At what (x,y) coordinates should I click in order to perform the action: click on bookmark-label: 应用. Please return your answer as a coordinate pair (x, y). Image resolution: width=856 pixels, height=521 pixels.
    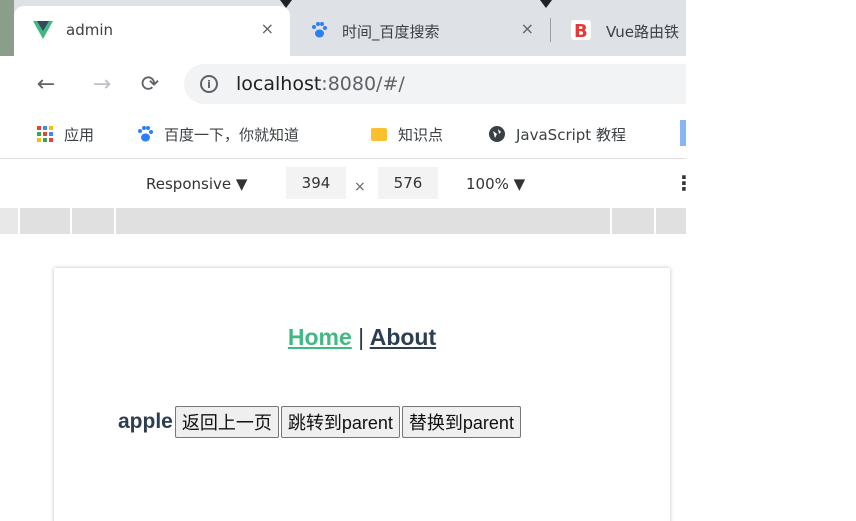
    Looking at the image, I should click on (79, 134).